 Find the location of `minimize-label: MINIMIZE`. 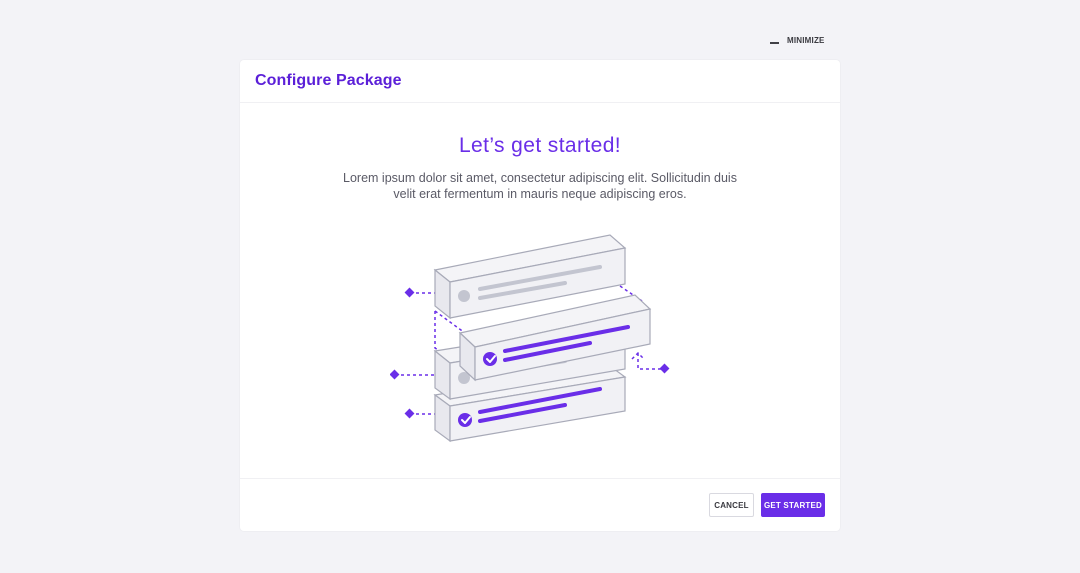

minimize-label: MINIMIZE is located at coordinates (806, 40).